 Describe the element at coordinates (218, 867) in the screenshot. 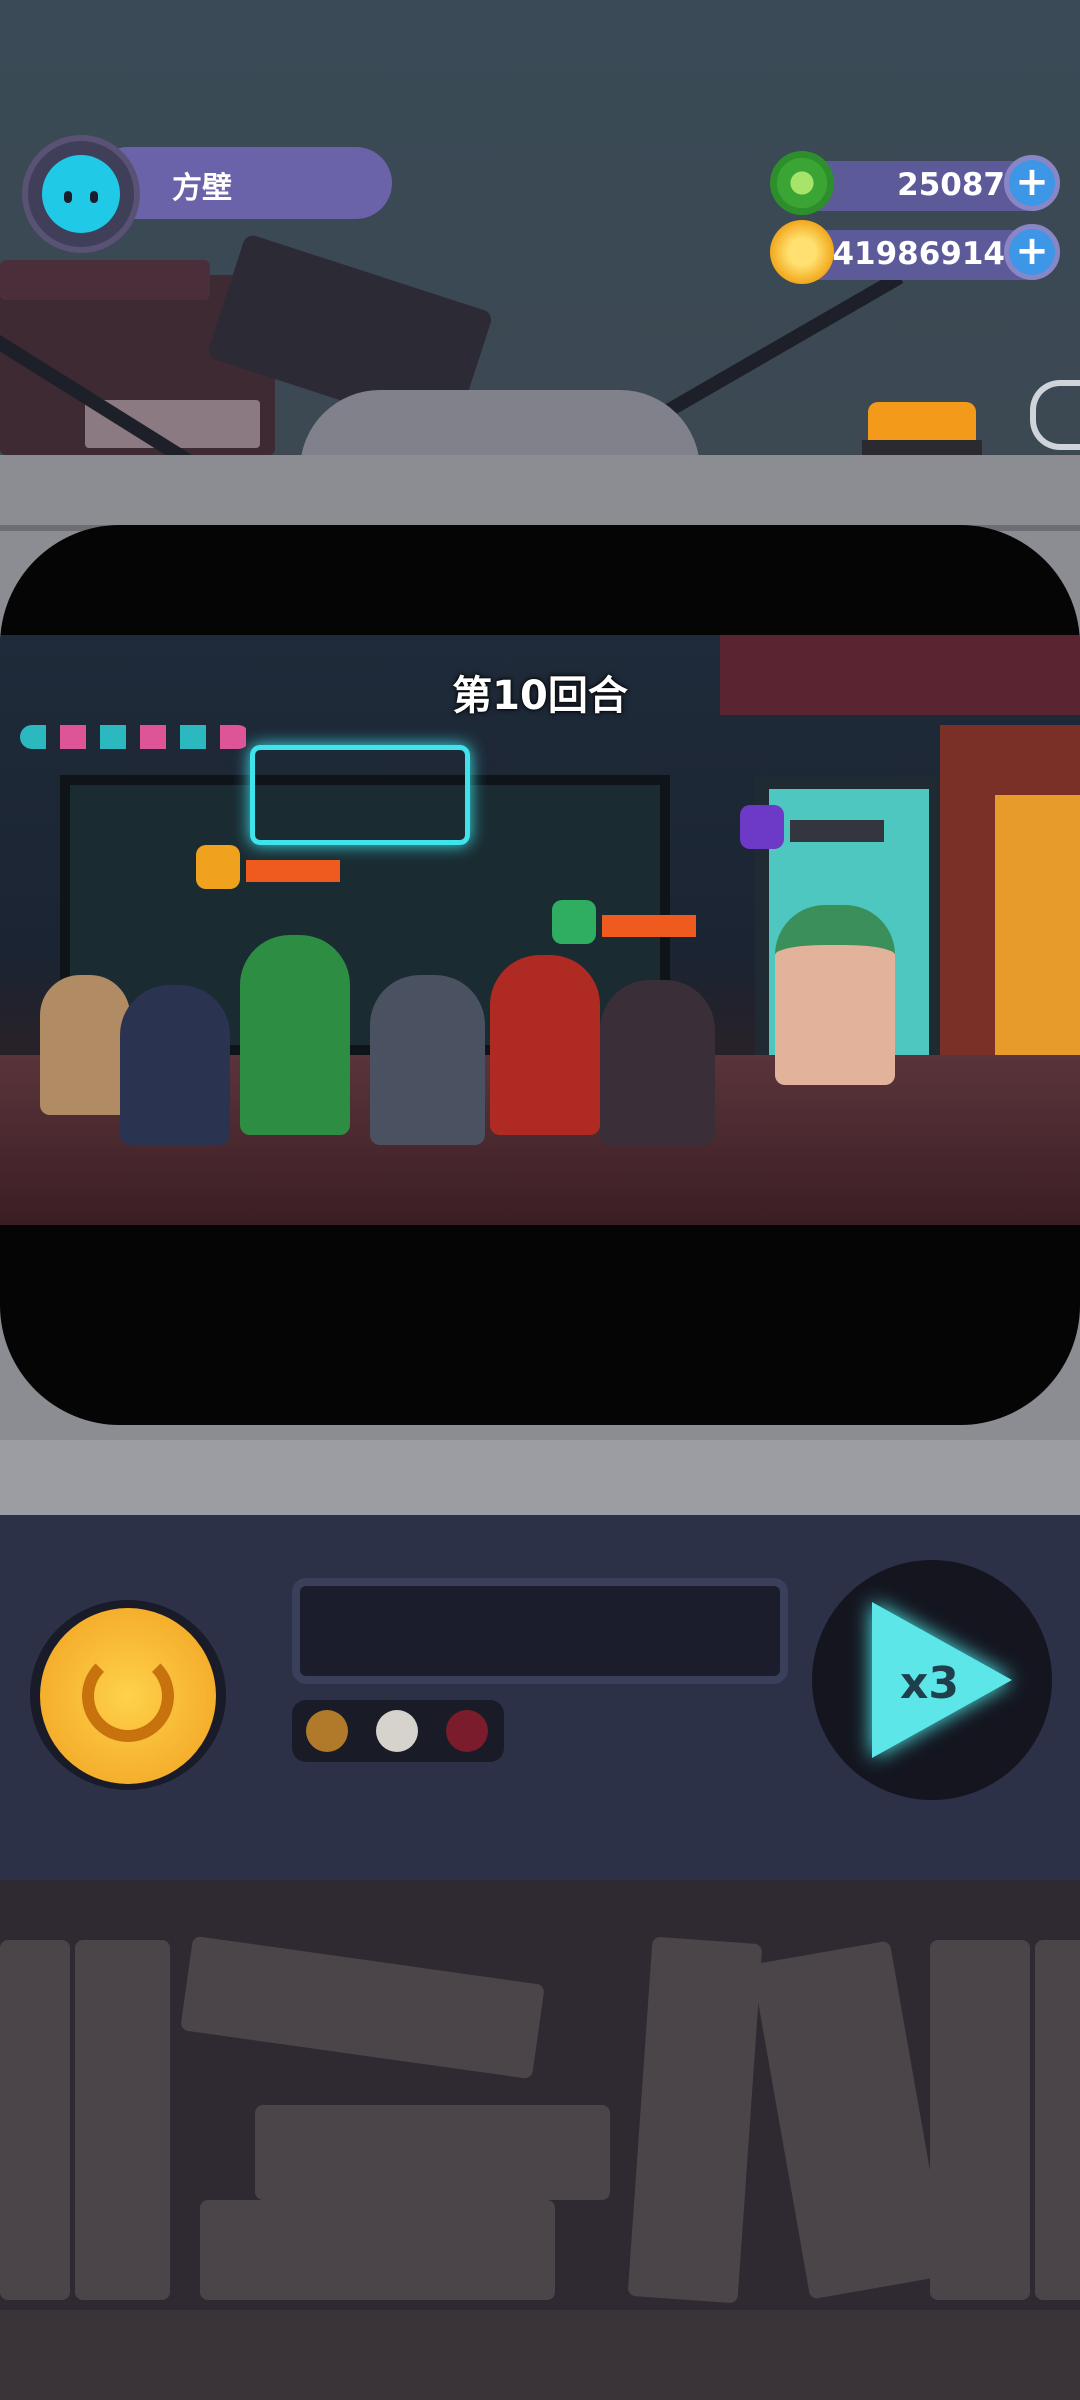

I see `team-health-icon-gold` at that location.